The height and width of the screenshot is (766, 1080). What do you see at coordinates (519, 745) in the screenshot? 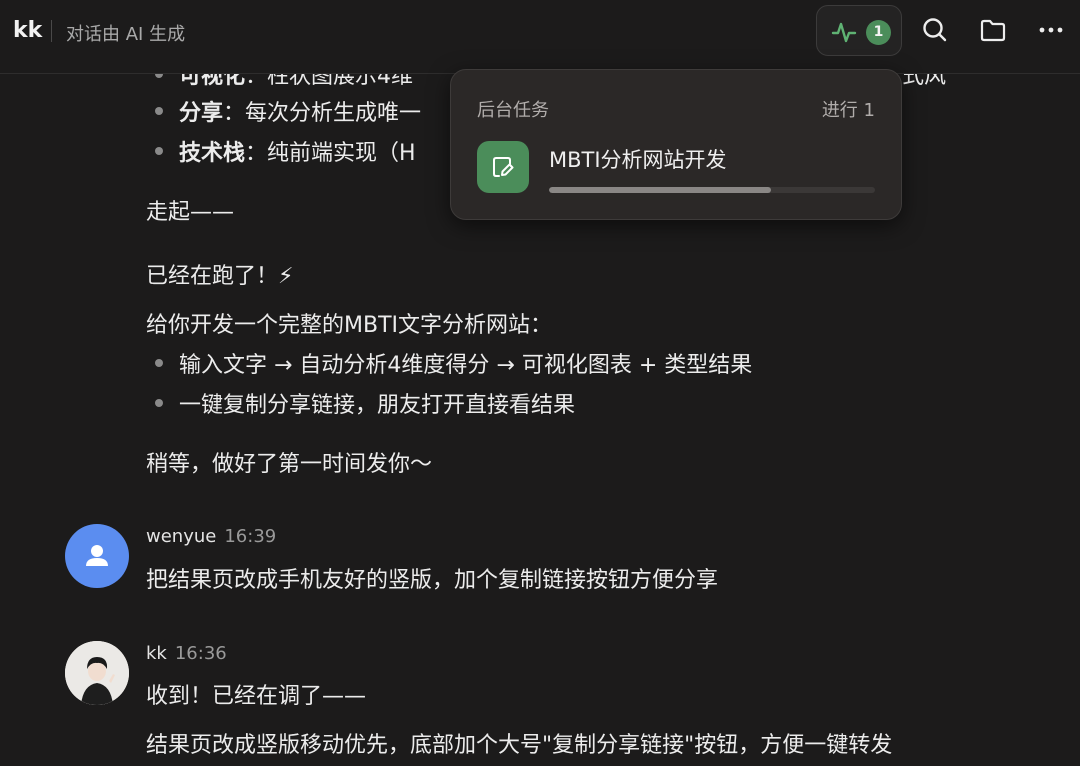
I see `kk-message-line-2: 结果页改成竖版移动优先，底部加个大号"复制分享链接"按钮，方便一键转发` at bounding box center [519, 745].